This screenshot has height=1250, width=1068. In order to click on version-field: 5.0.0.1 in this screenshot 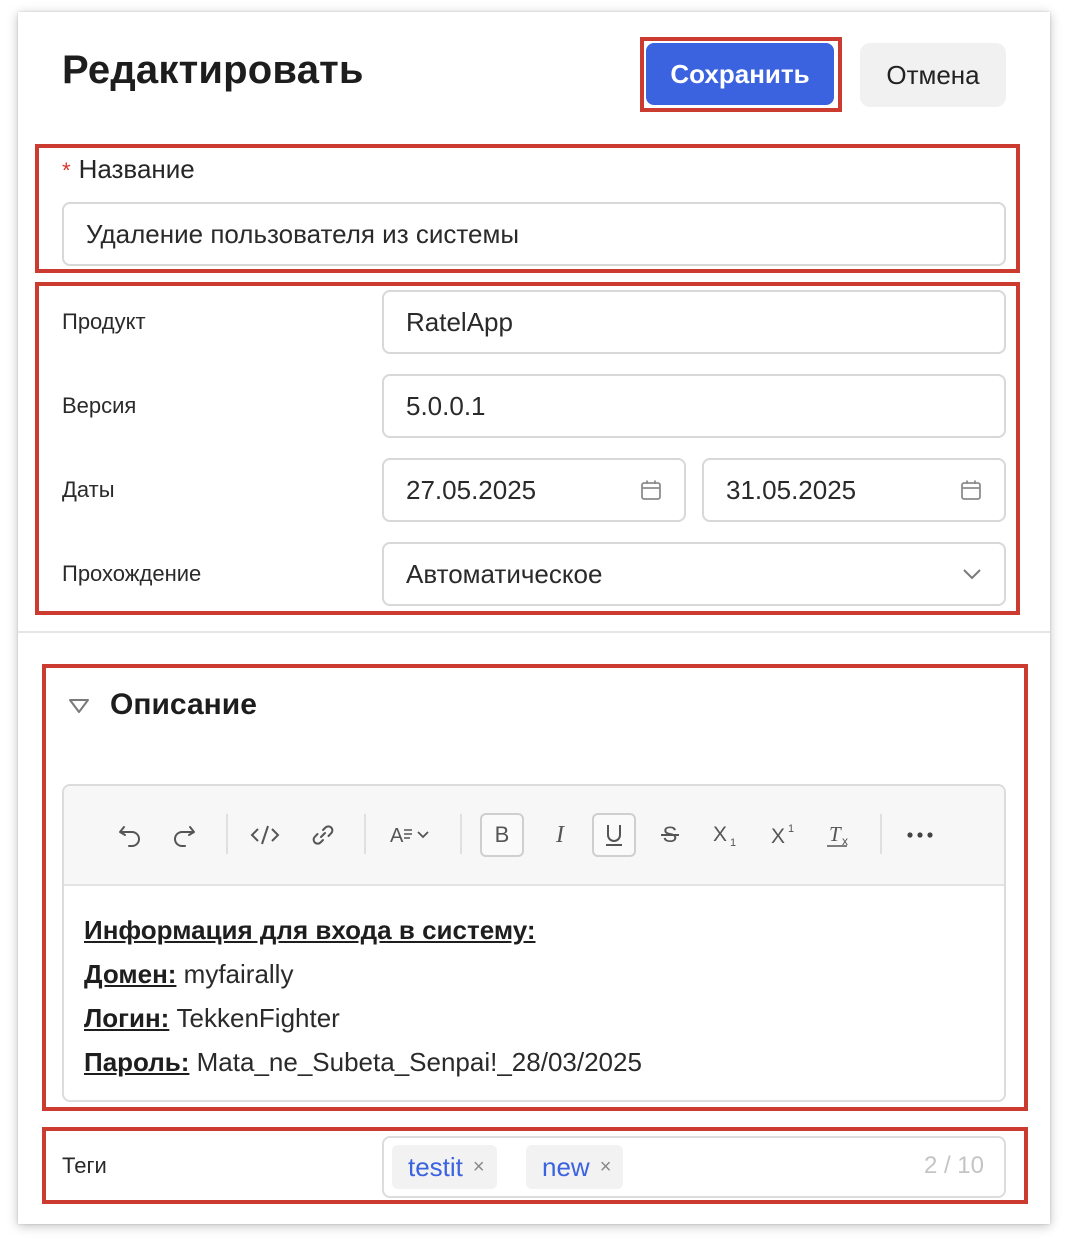, I will do `click(694, 406)`.